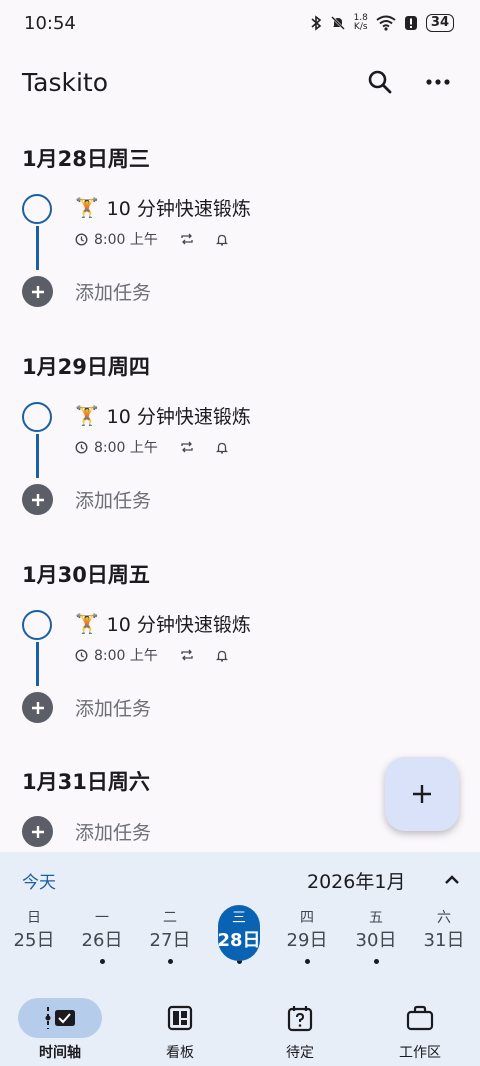 This screenshot has height=1066, width=480. What do you see at coordinates (316, 23) in the screenshot?
I see `bluetooth-icon` at bounding box center [316, 23].